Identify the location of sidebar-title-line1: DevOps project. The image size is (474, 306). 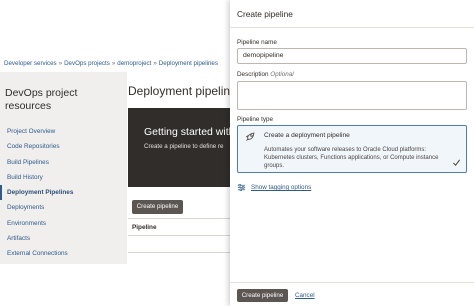
(41, 93).